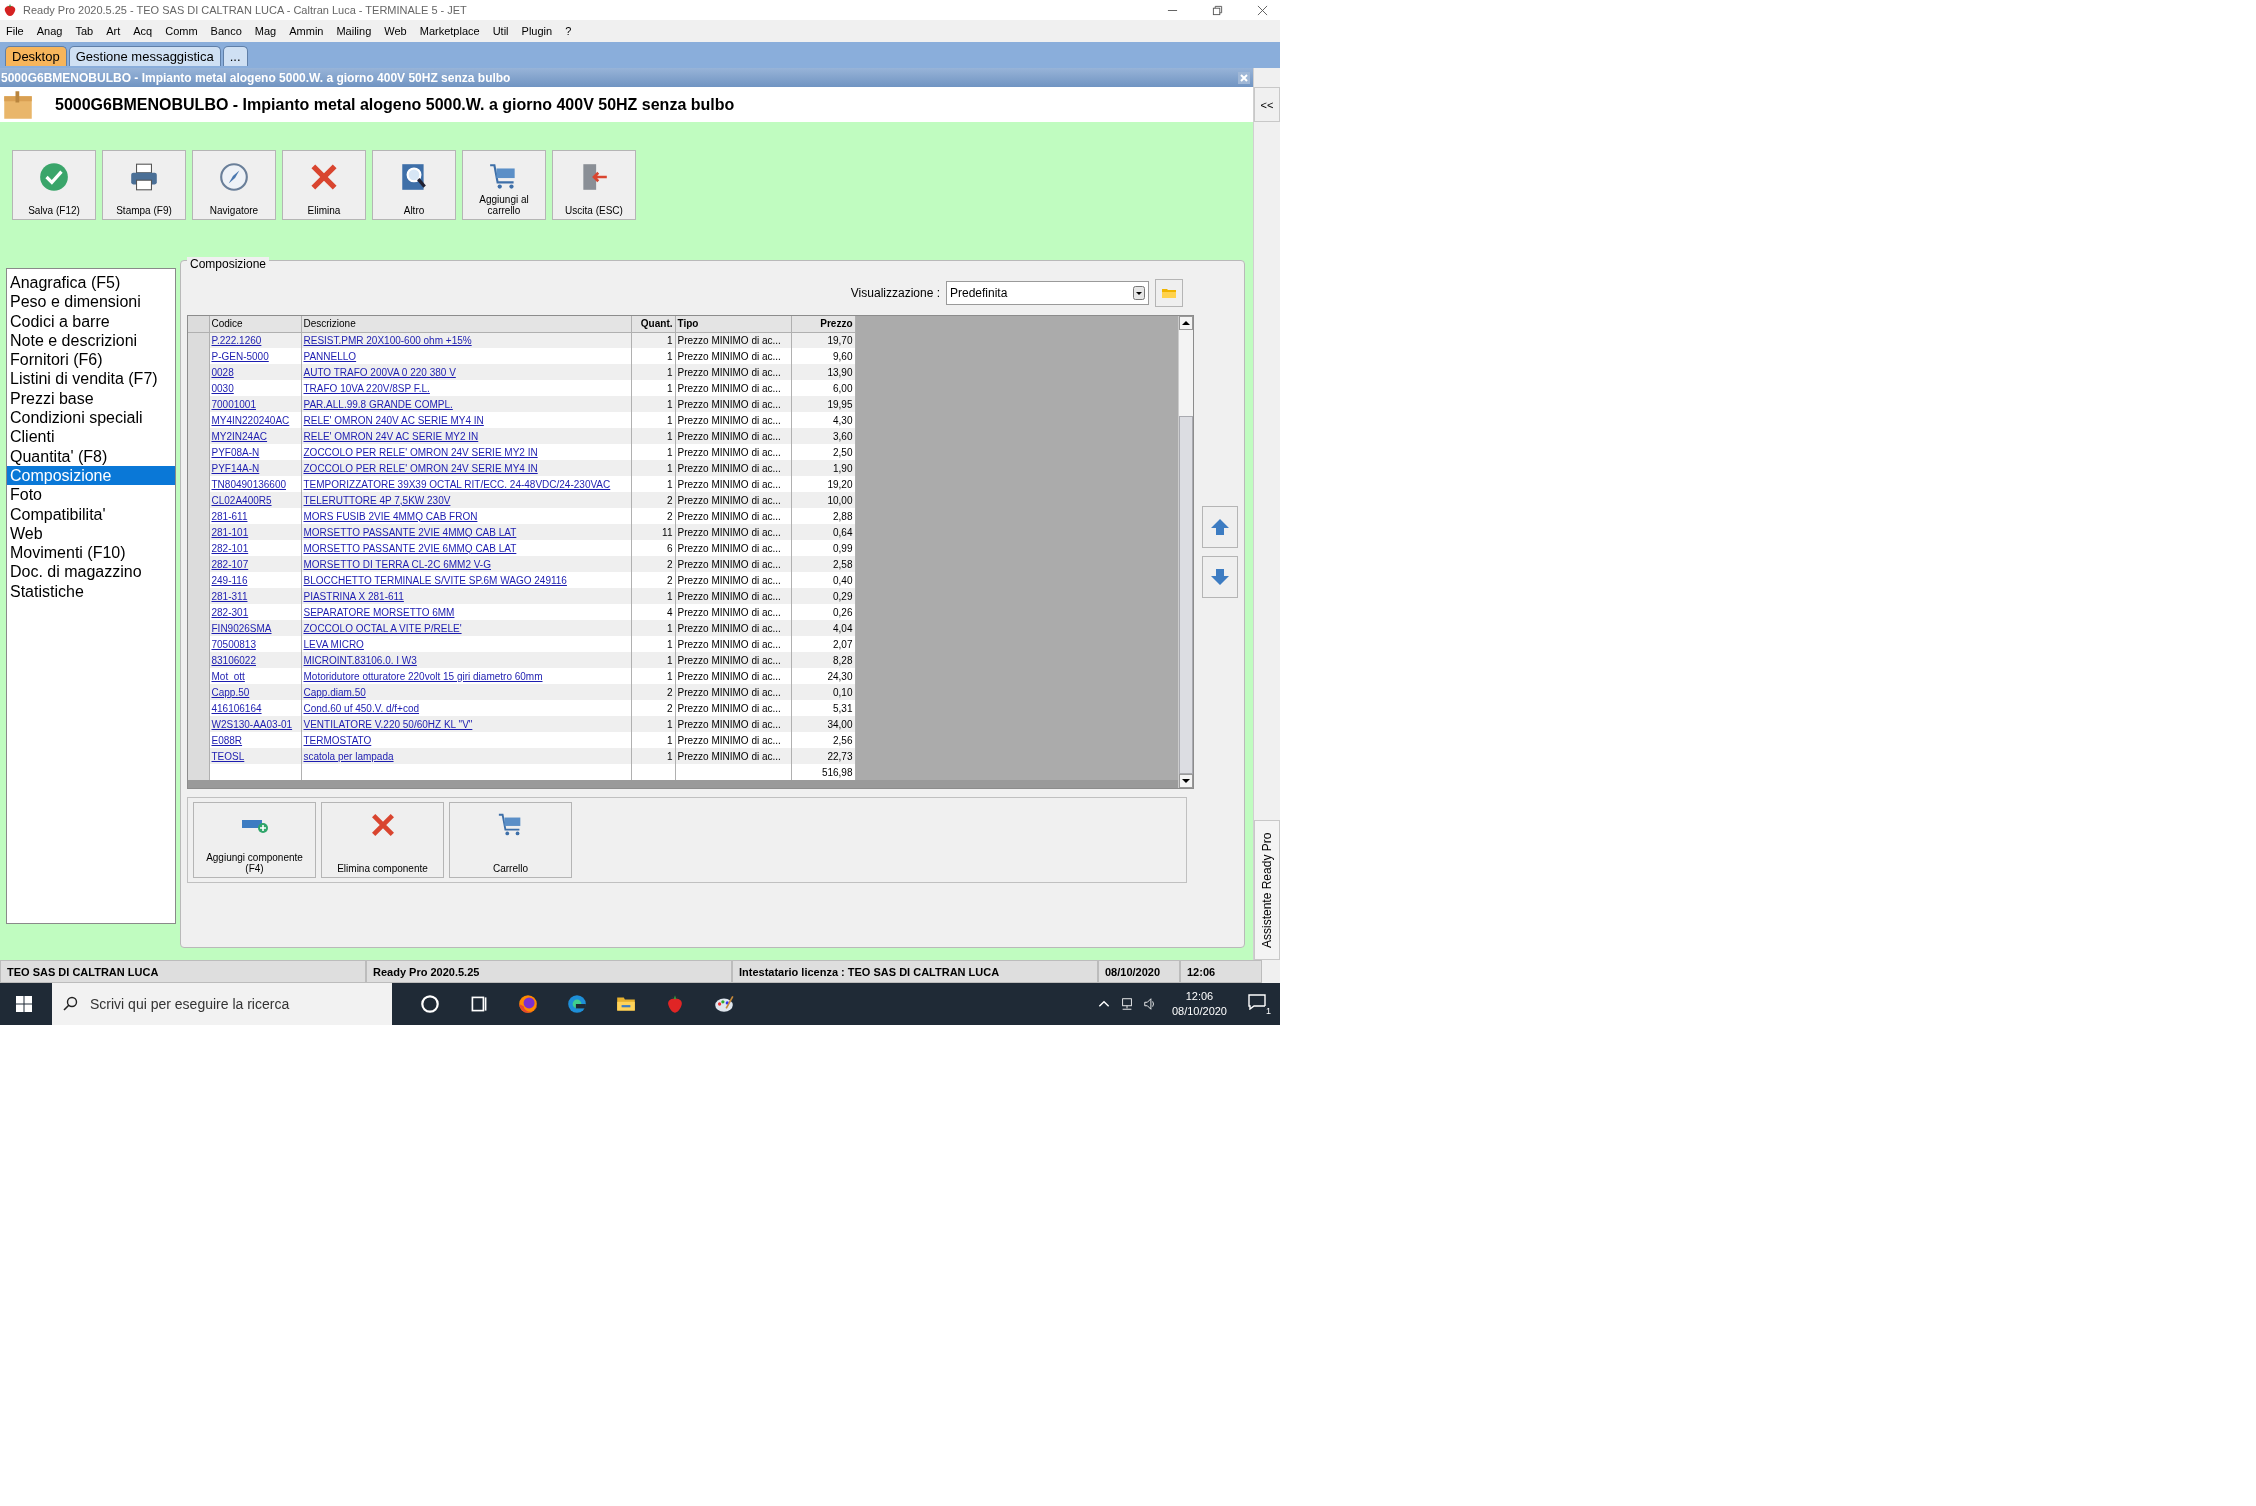 The height and width of the screenshot is (1506, 2256). I want to click on sidebar-item: Anagrafica (F5), so click(91, 283).